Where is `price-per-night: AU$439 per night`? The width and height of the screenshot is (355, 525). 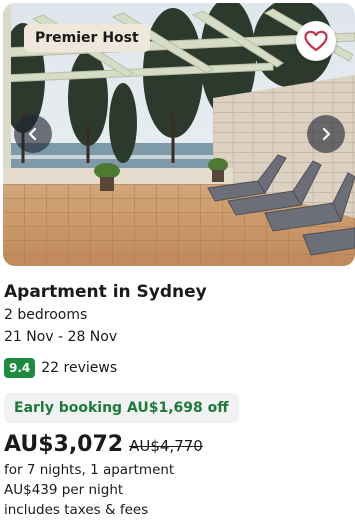 price-per-night: AU$439 per night is located at coordinates (64, 490).